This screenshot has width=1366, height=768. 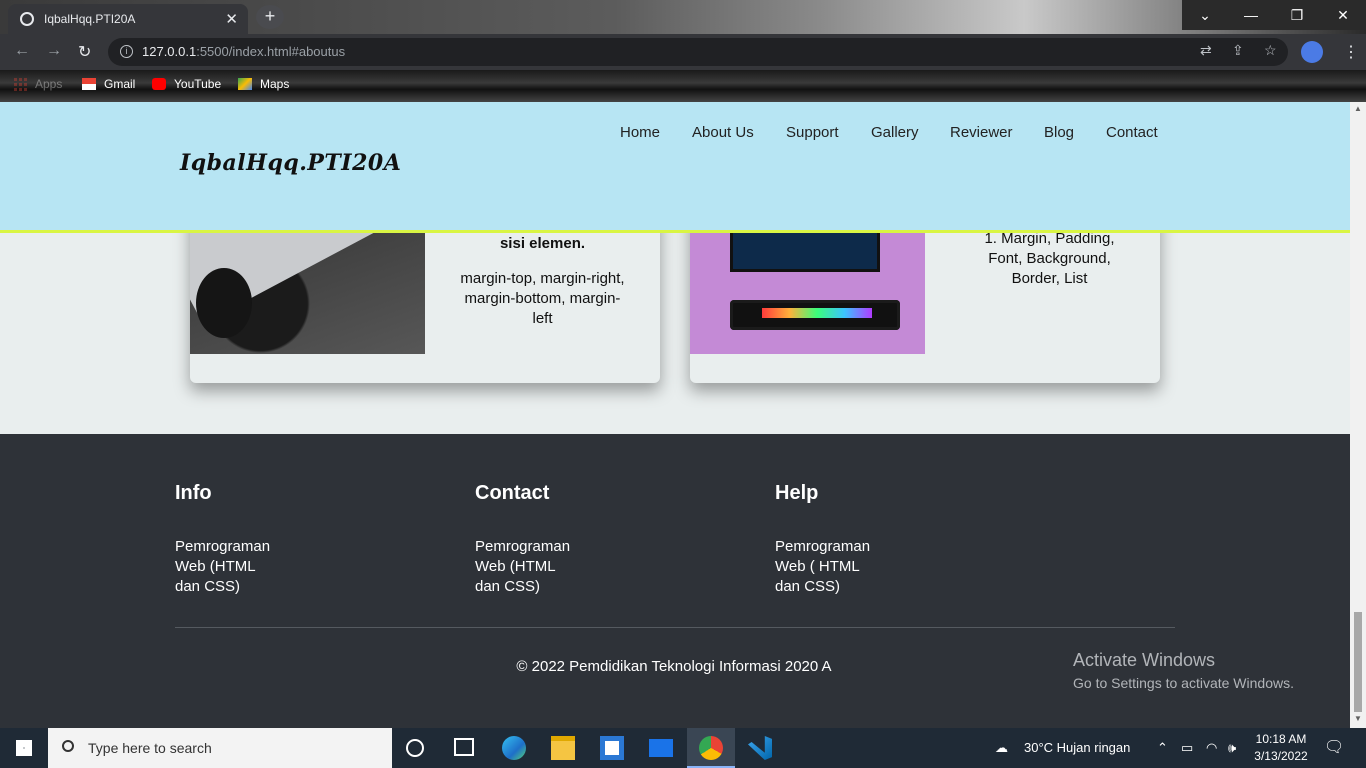 I want to click on globe-icon, so click(x=27, y=19).